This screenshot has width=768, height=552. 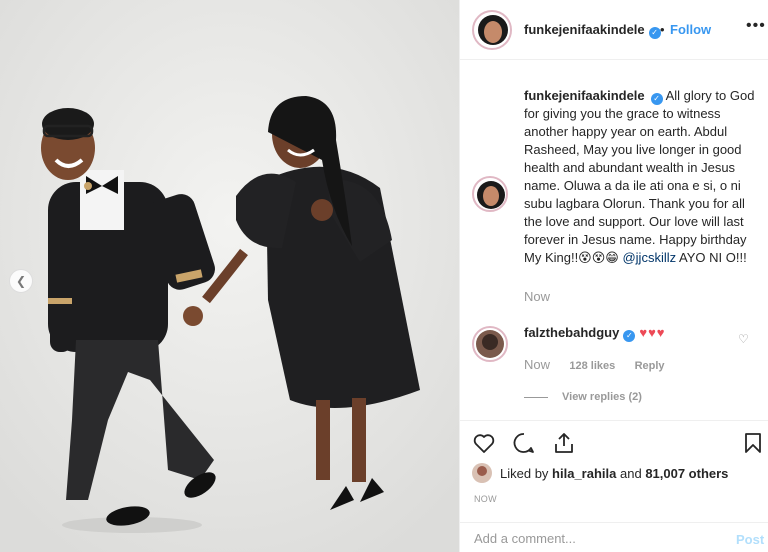 I want to click on author-avatar, so click(x=492, y=30).